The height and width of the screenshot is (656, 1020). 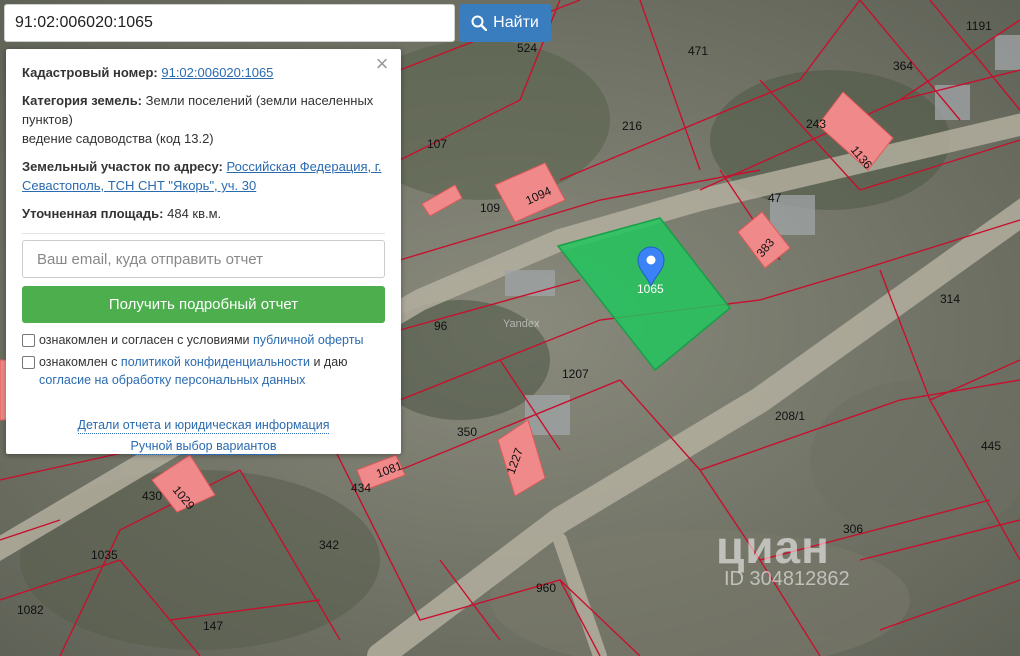 I want to click on close-icon: ×, so click(x=382, y=64).